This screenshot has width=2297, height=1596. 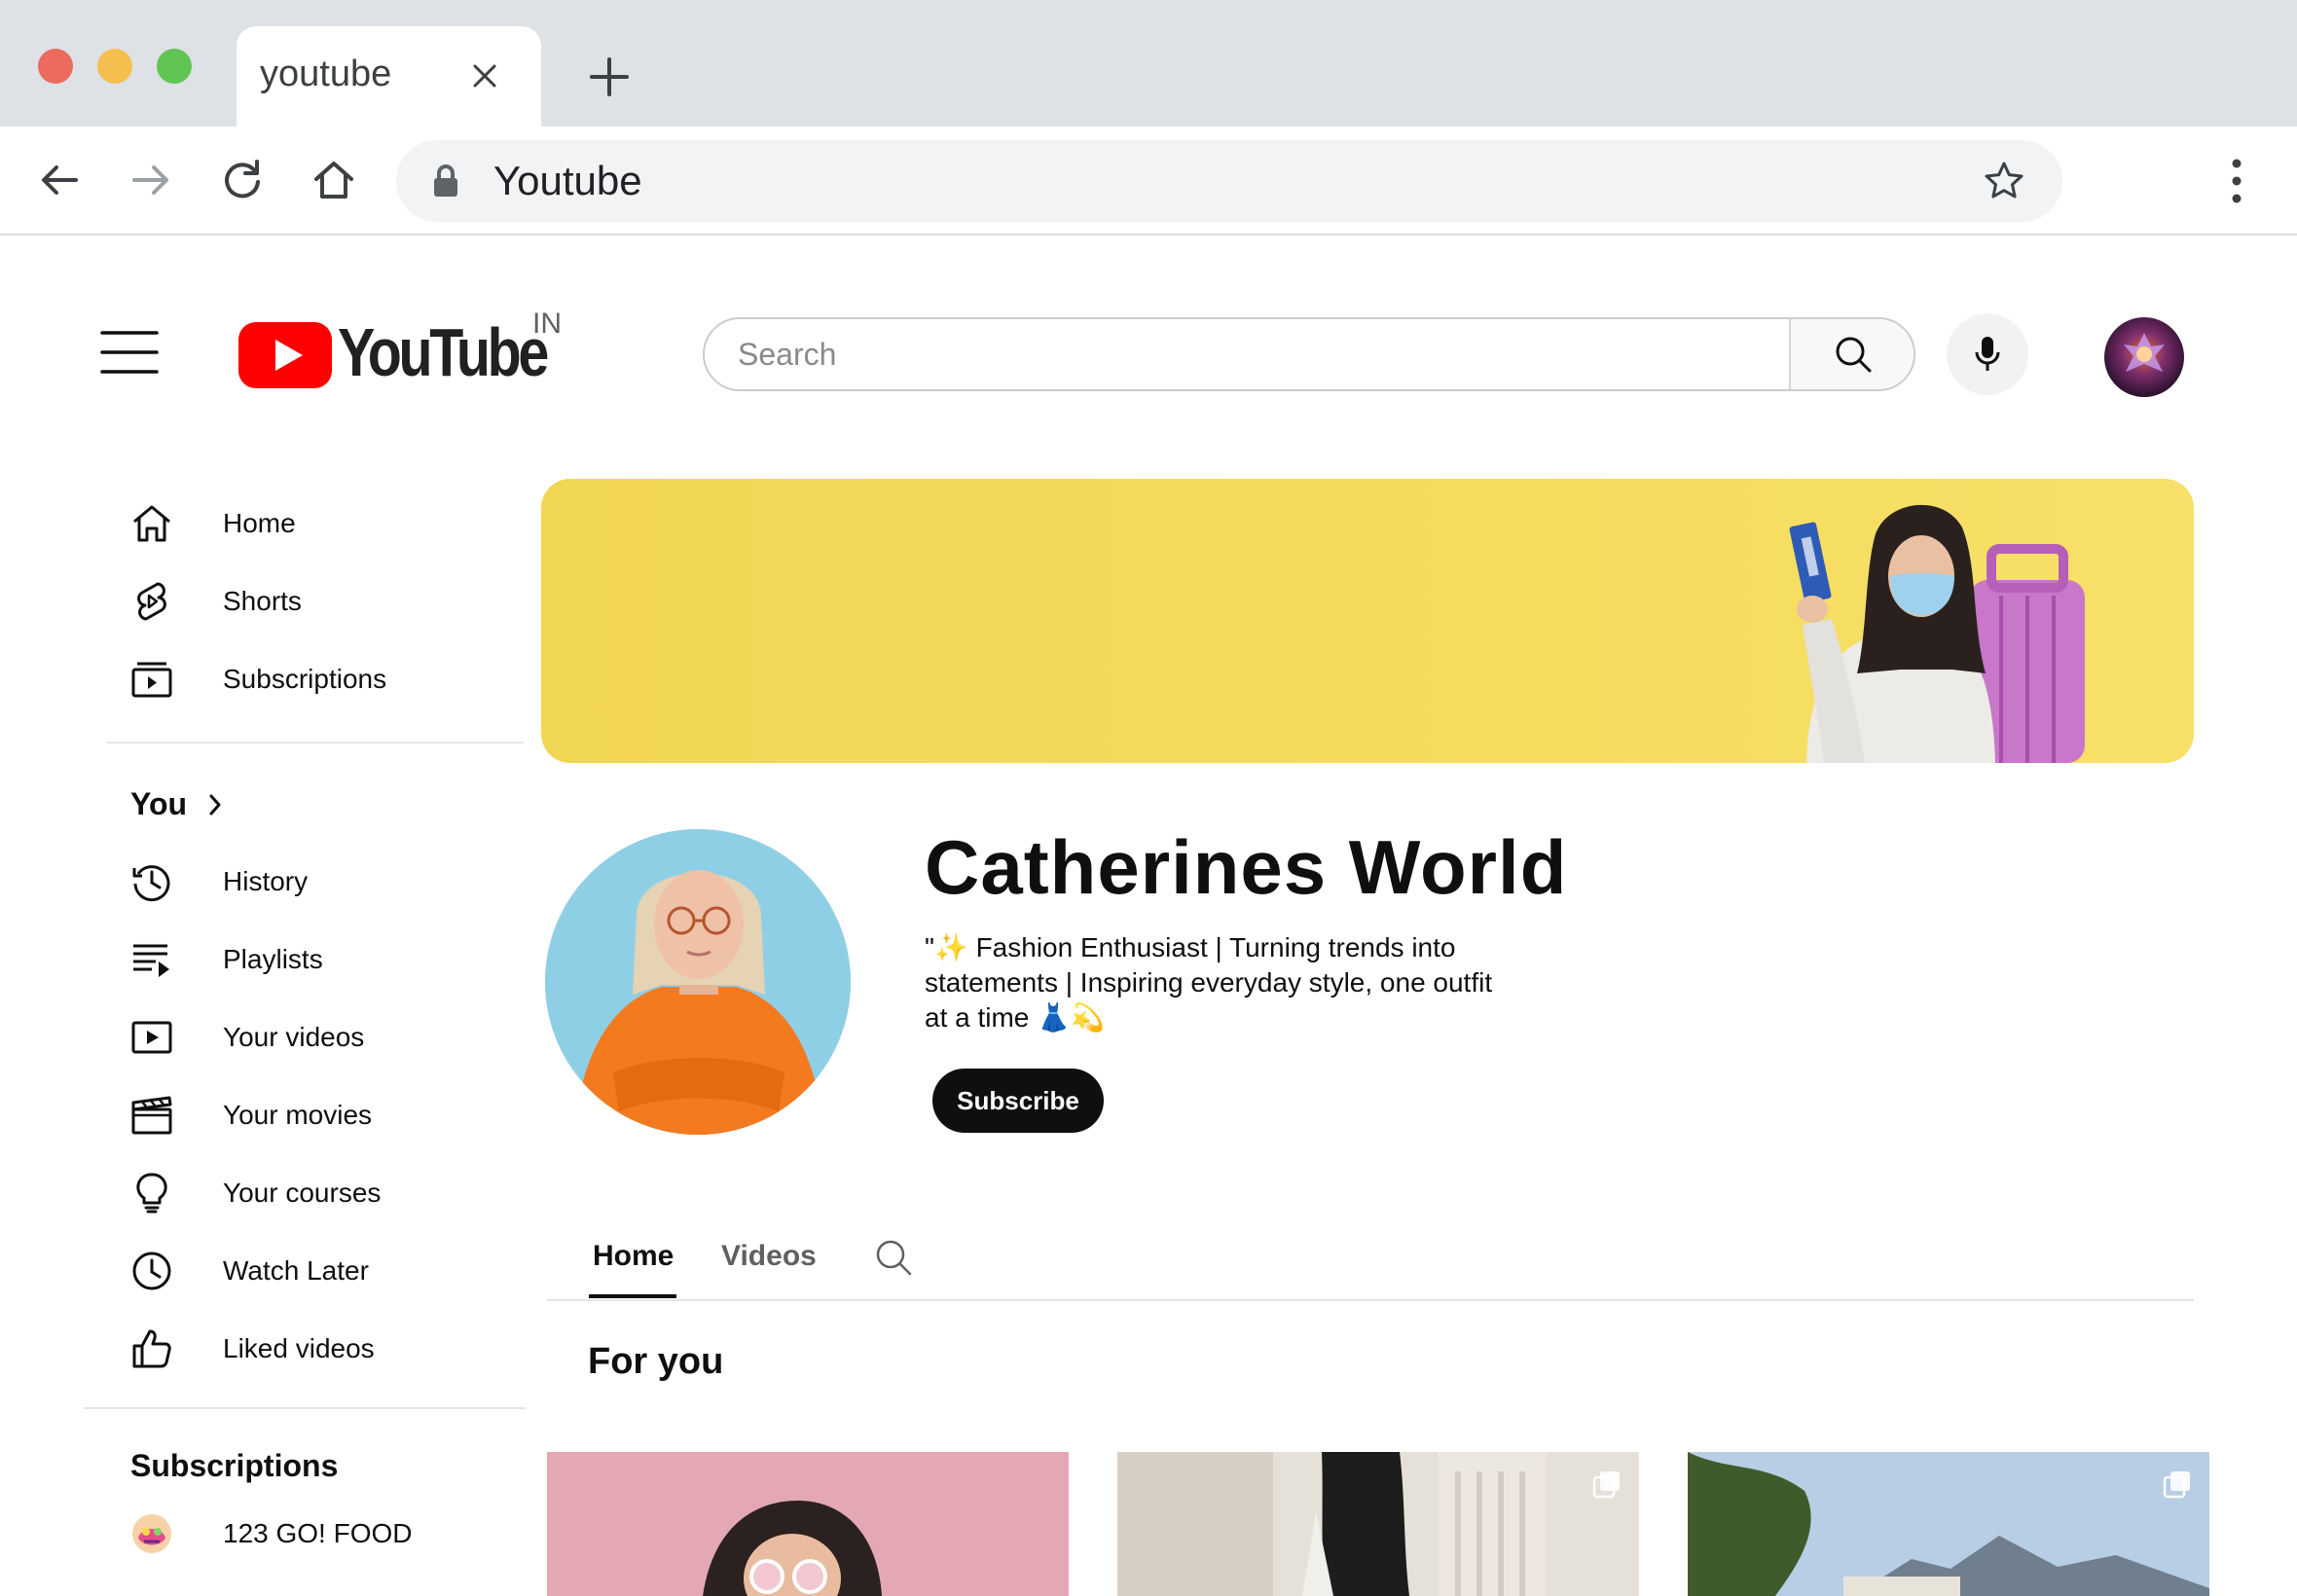 I want to click on history-icon, so click(x=151, y=883).